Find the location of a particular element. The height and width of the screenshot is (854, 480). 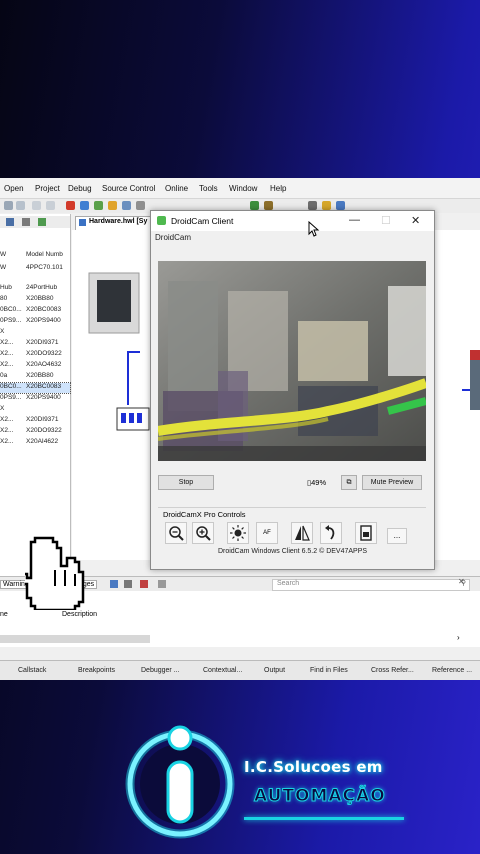

mirror-button is located at coordinates (302, 533).